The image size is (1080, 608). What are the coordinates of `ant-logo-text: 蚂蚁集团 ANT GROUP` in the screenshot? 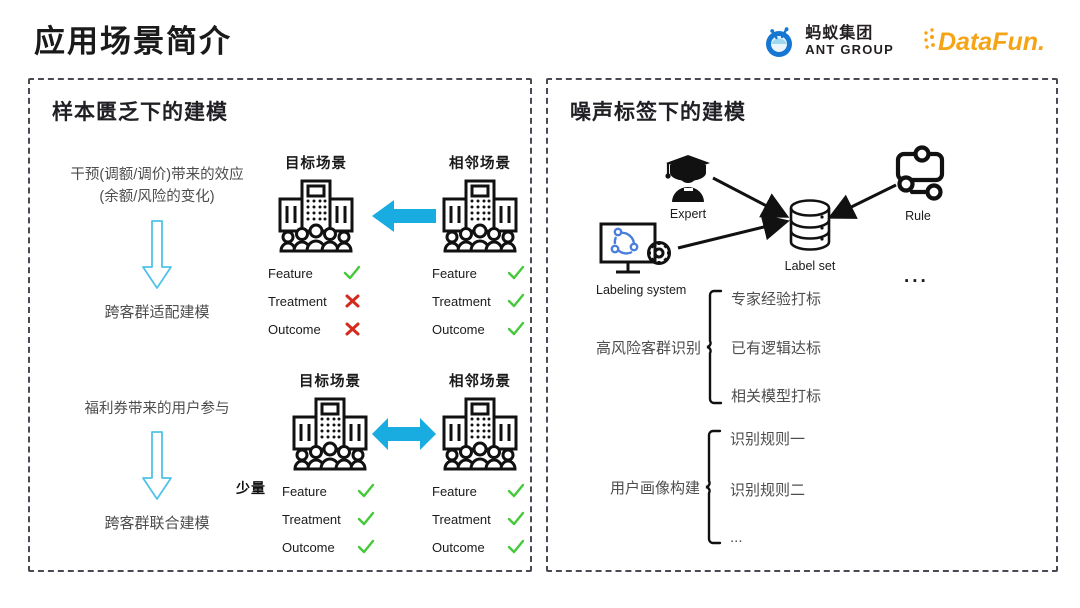 It's located at (849, 41).